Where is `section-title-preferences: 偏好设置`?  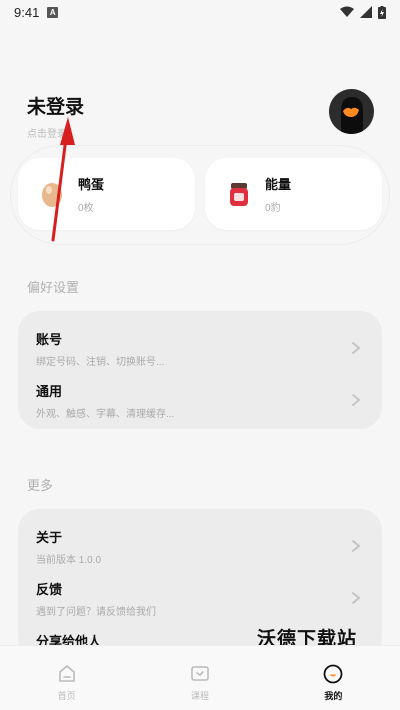 section-title-preferences: 偏好设置 is located at coordinates (53, 287).